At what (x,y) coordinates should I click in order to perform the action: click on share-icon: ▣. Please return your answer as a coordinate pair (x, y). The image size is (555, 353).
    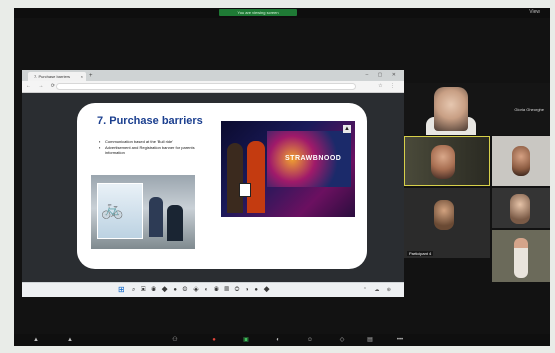
    Looking at the image, I should click on (246, 340).